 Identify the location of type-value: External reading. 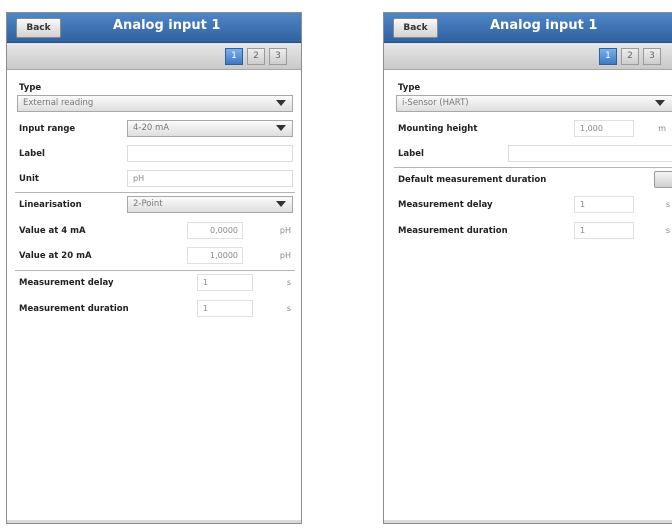
(58, 103).